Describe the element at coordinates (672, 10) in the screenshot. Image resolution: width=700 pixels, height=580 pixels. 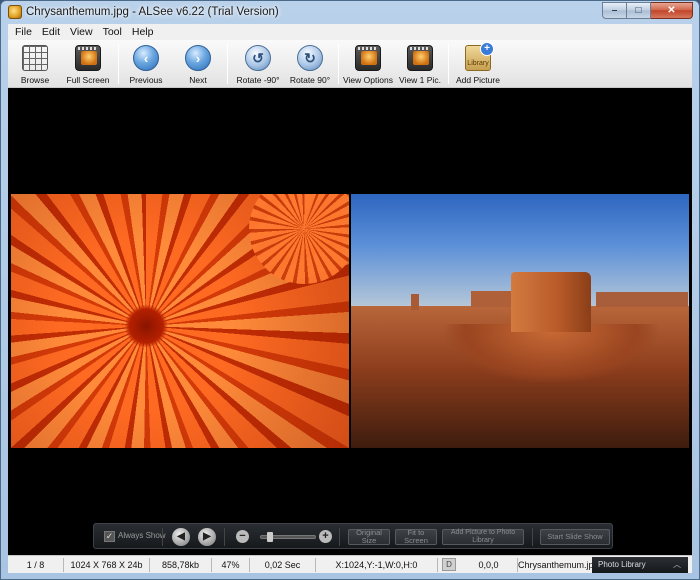
I see `close-button: ✕` at that location.